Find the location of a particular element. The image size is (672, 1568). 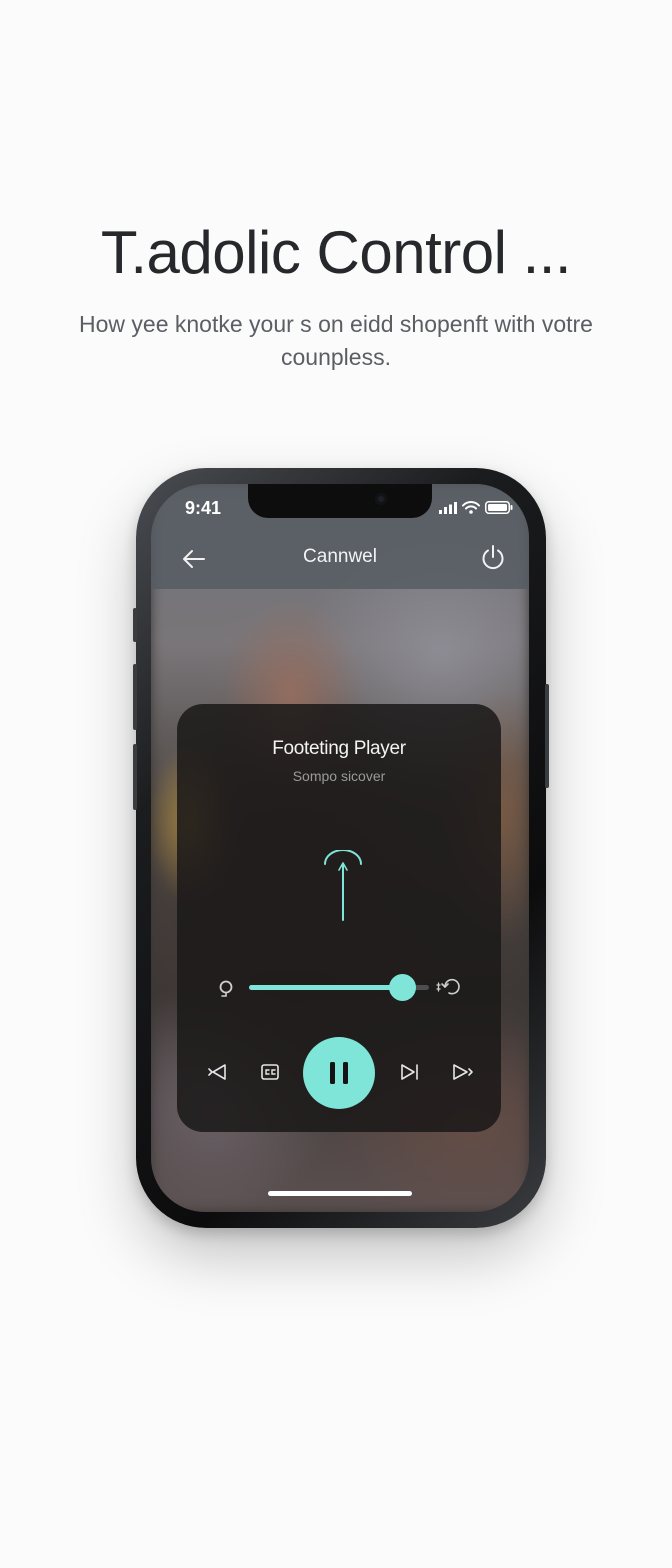

progress-slider is located at coordinates (339, 987).